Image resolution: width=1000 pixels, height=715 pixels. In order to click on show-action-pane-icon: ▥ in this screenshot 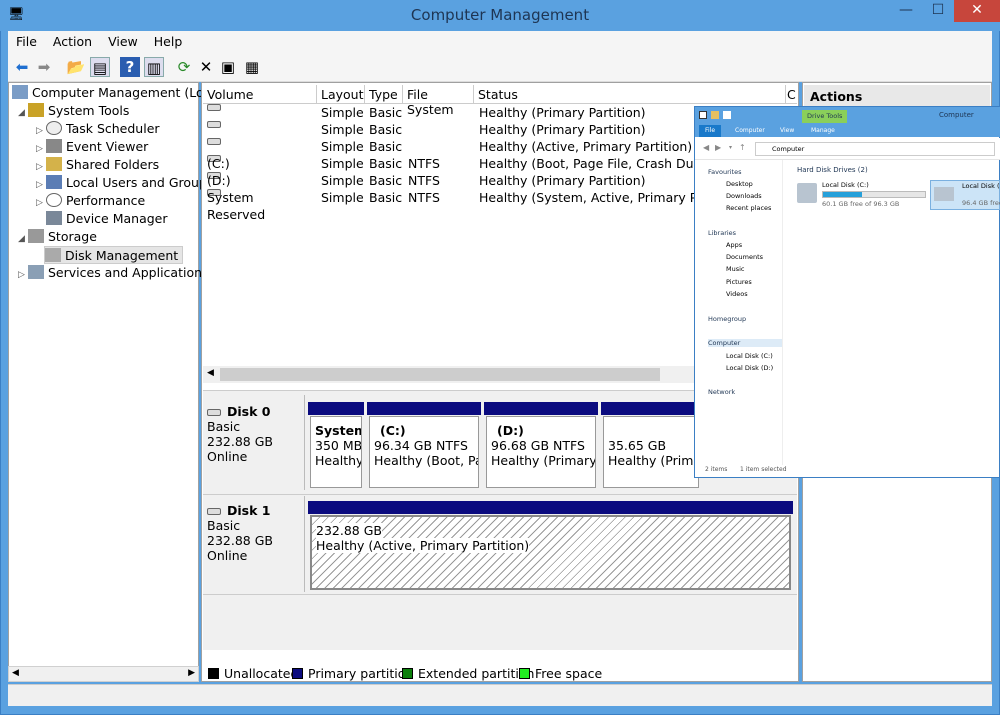, I will do `click(154, 67)`.